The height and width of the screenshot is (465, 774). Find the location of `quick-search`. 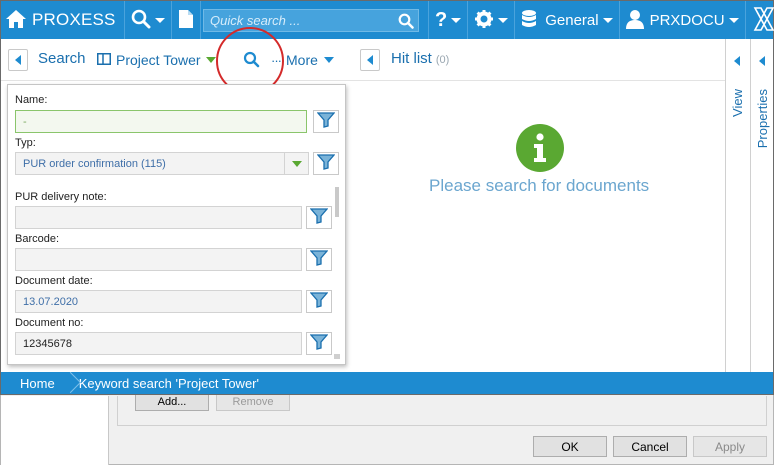

quick-search is located at coordinates (311, 20).